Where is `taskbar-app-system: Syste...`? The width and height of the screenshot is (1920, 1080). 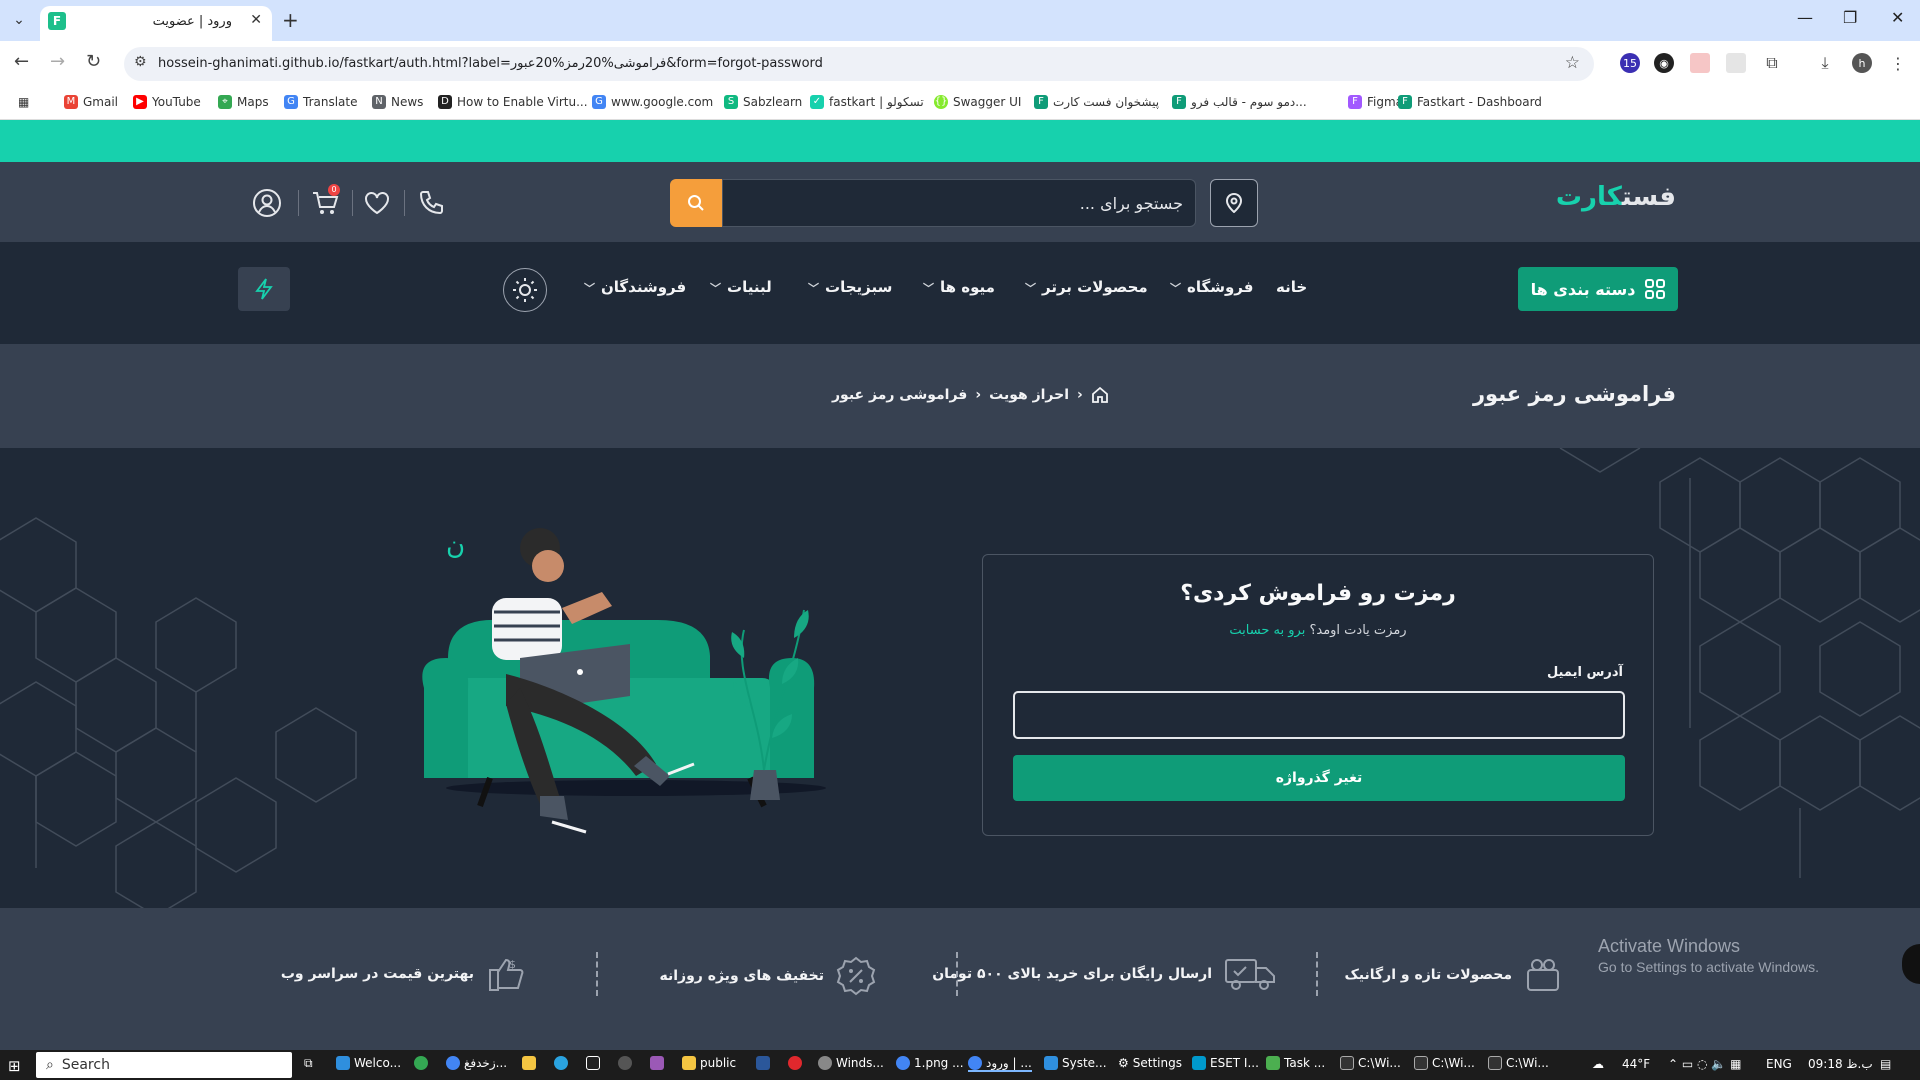
taskbar-app-system: Syste... is located at coordinates (1075, 1063).